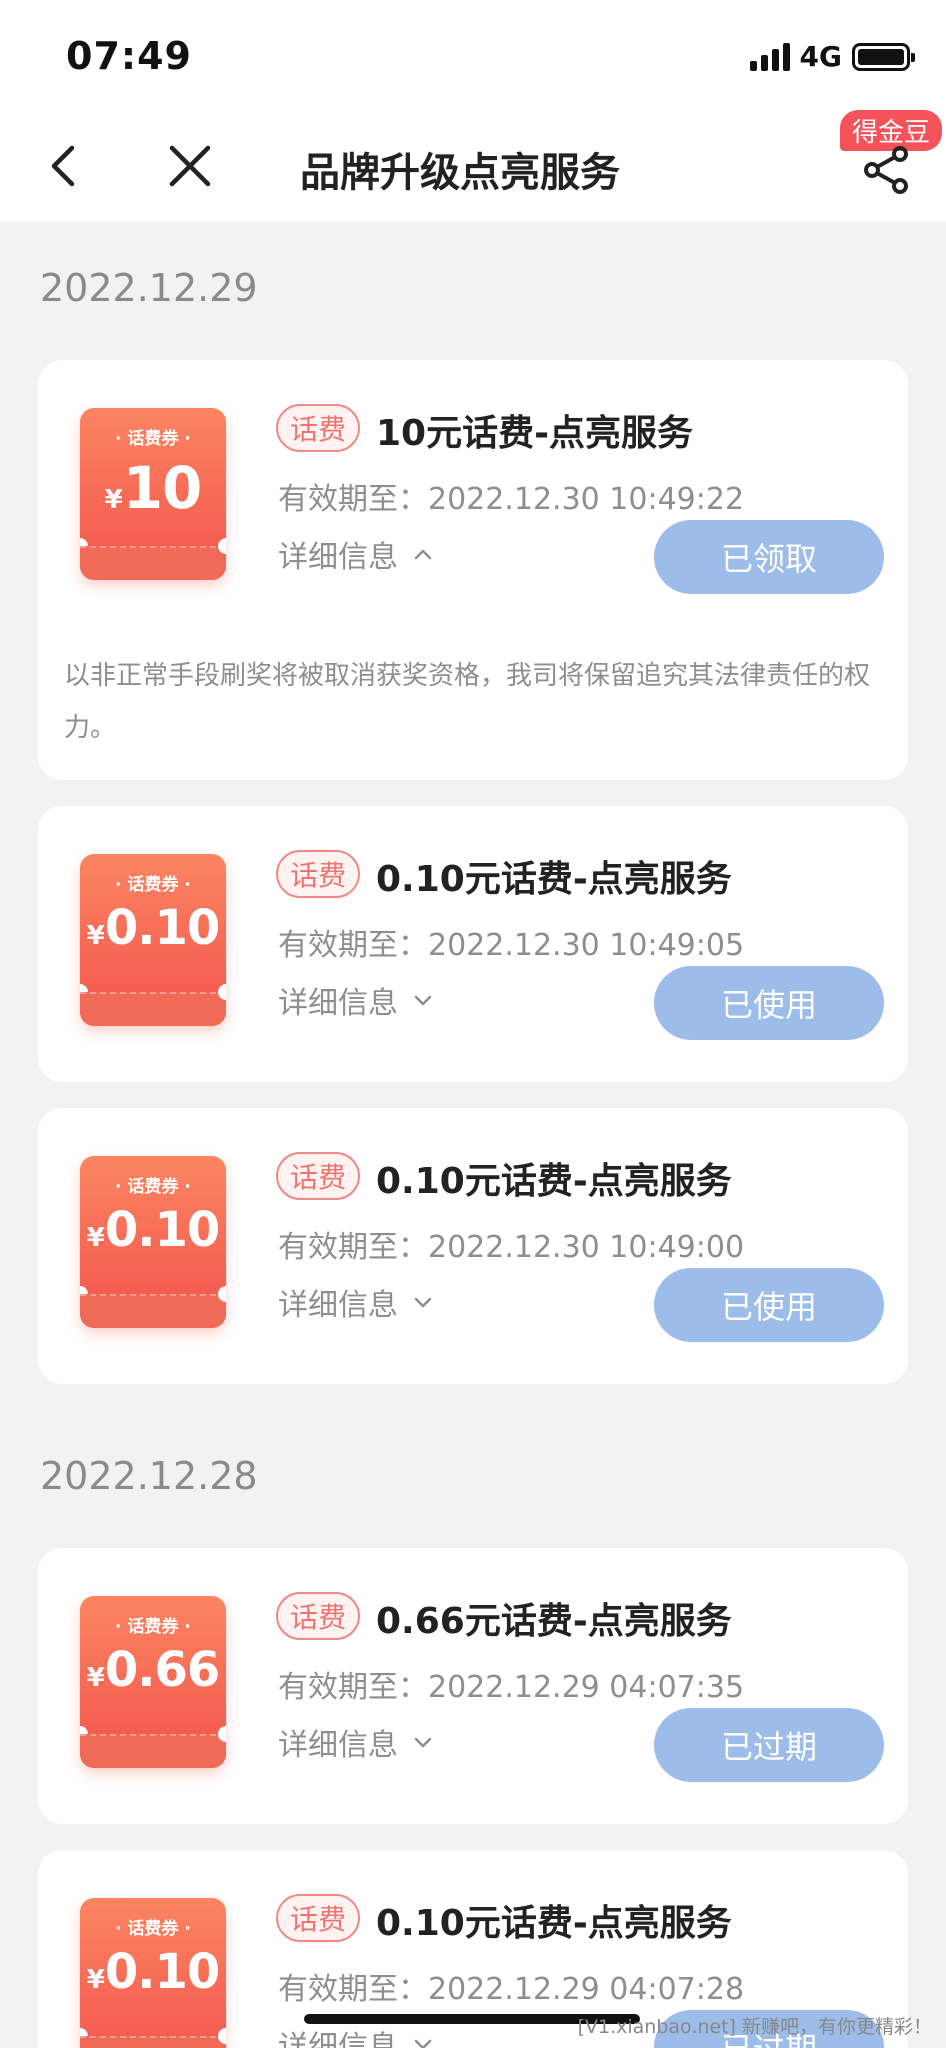 This screenshot has width=946, height=2048. I want to click on coupon-amount: ¥0.66, so click(153, 1670).